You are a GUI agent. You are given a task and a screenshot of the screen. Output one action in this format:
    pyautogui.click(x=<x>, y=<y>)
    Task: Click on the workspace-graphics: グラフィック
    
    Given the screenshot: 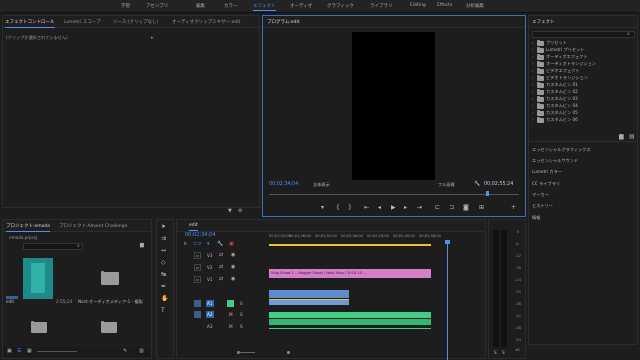 What is the action you would take?
    pyautogui.click(x=340, y=6)
    